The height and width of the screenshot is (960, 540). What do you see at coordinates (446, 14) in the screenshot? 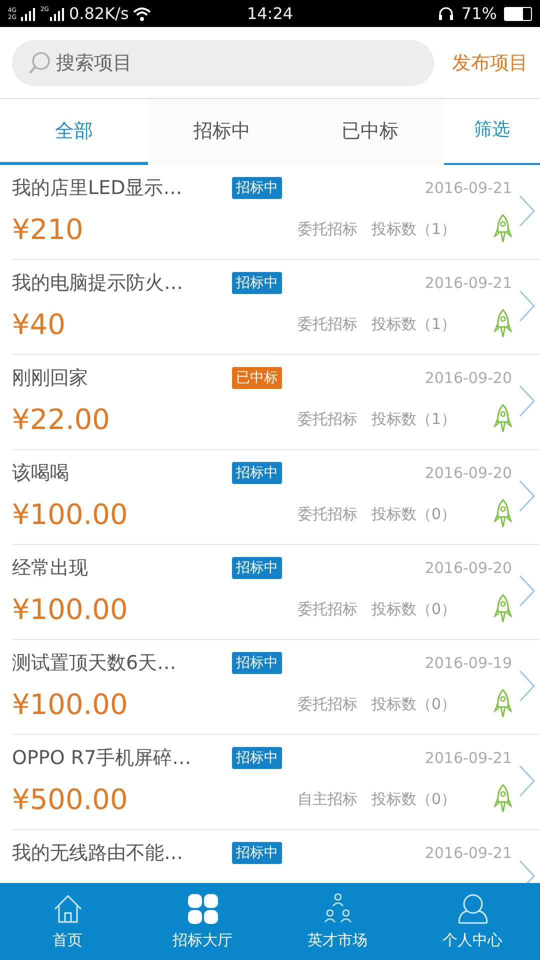
I see `headset-icon` at bounding box center [446, 14].